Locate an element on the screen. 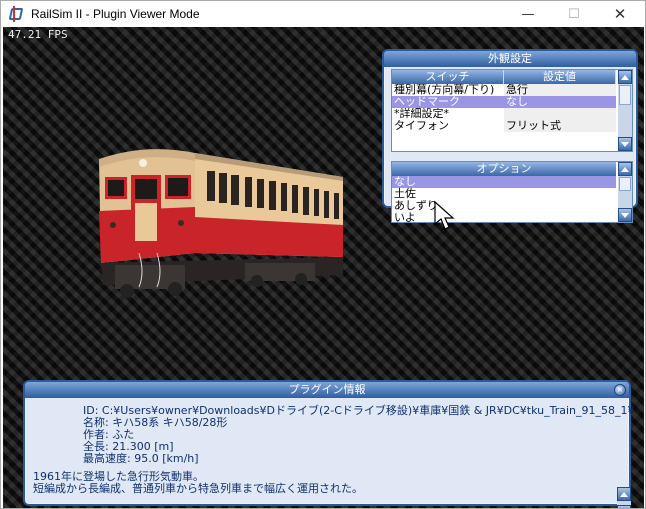 The image size is (646, 509). switch-name: 種別幕(方向幕/下り) is located at coordinates (444, 90).